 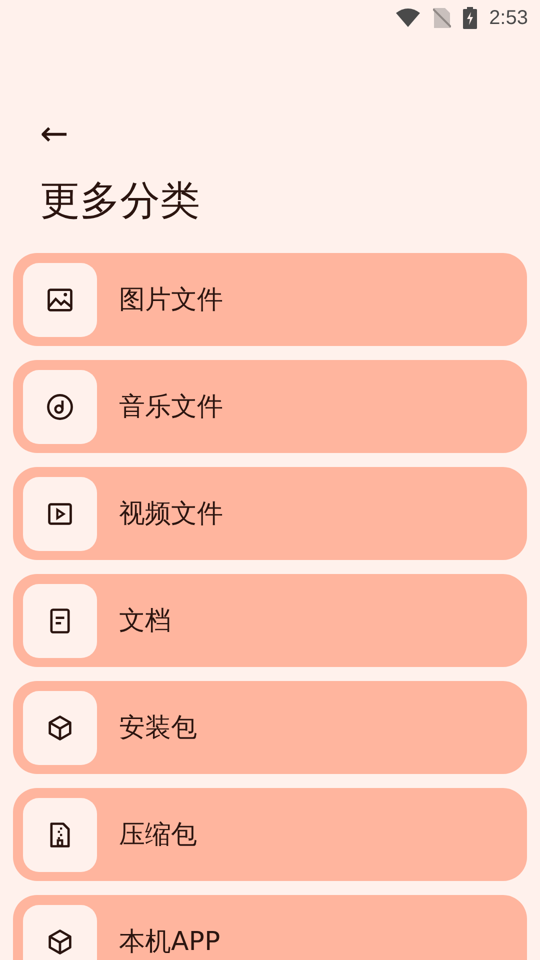 I want to click on category-item: 视频文件, so click(x=270, y=513).